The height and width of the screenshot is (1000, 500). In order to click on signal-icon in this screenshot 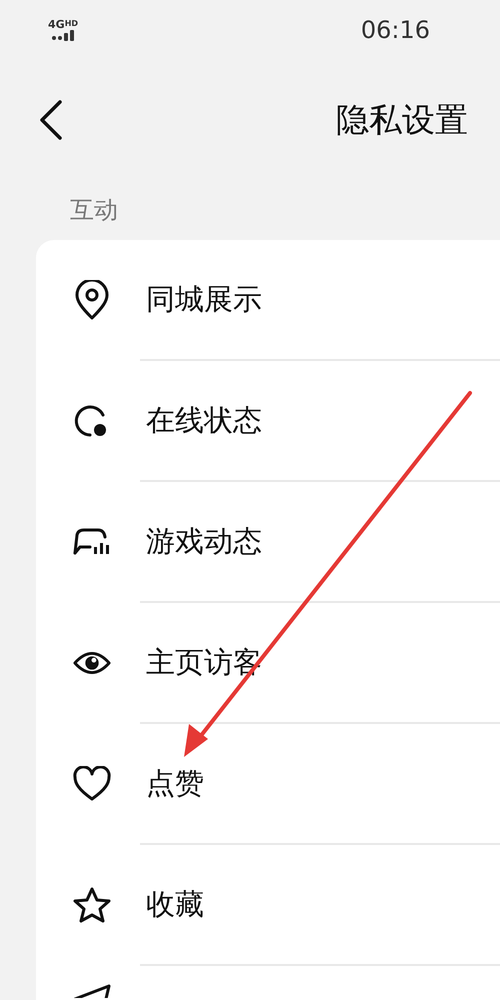, I will do `click(63, 35)`.